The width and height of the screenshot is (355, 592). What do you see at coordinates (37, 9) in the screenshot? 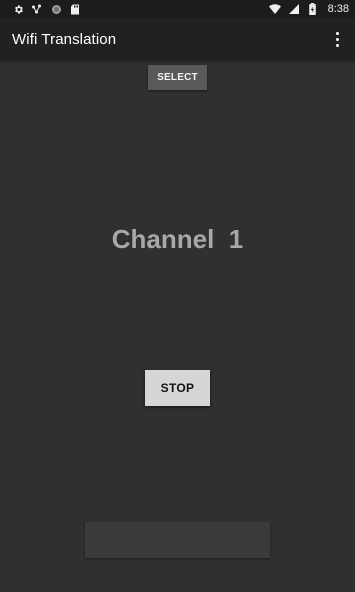
I see `network-dots-icon` at bounding box center [37, 9].